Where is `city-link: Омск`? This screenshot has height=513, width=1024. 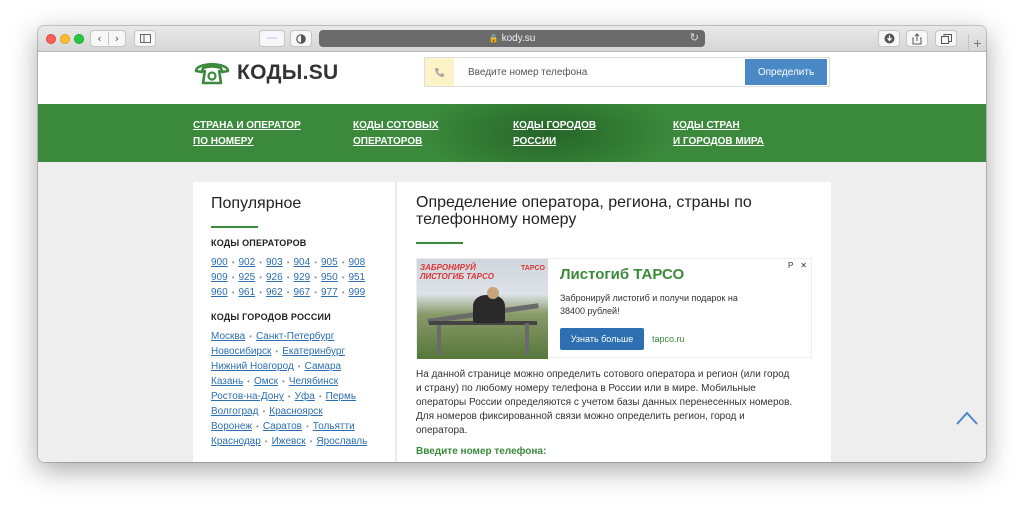 city-link: Омск is located at coordinates (266, 381).